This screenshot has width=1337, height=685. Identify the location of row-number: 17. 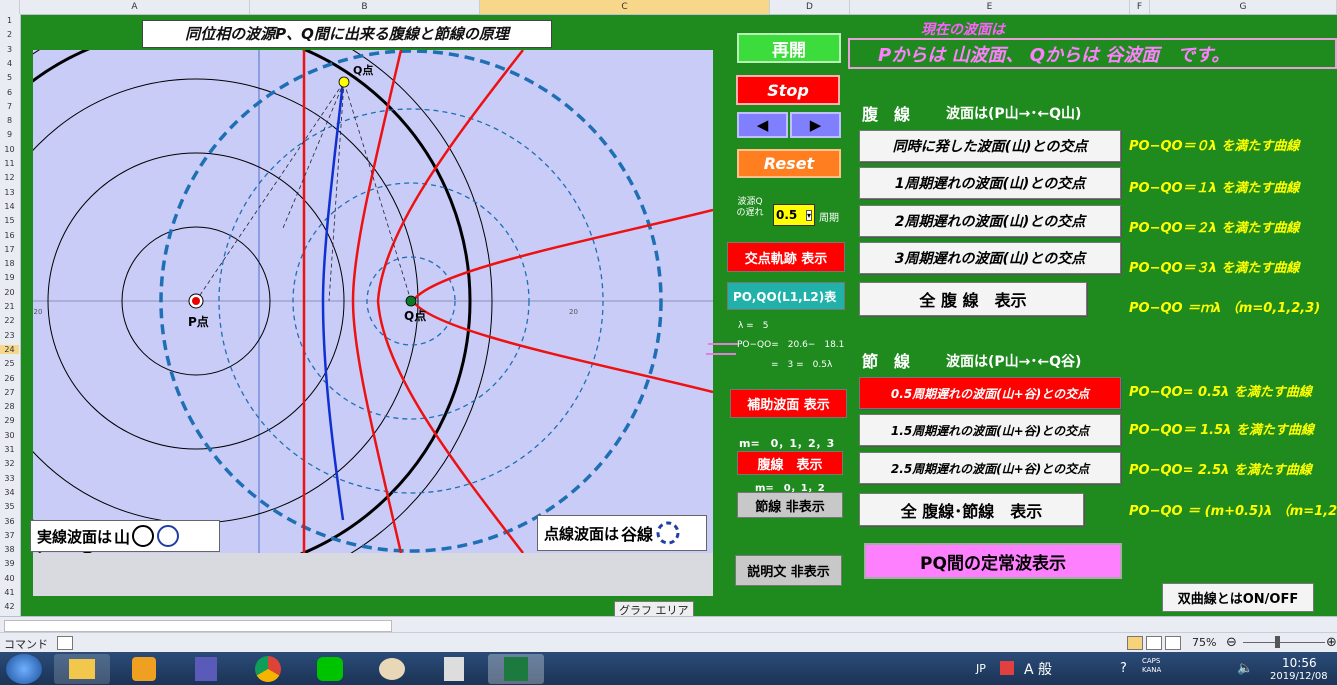
(9, 249).